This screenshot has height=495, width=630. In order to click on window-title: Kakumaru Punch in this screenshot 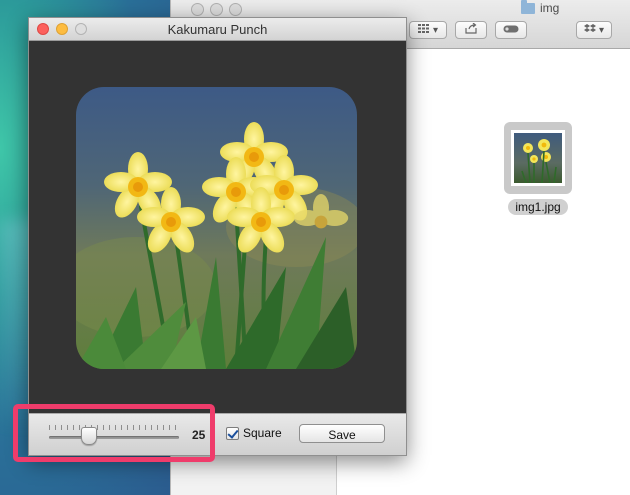, I will do `click(217, 29)`.